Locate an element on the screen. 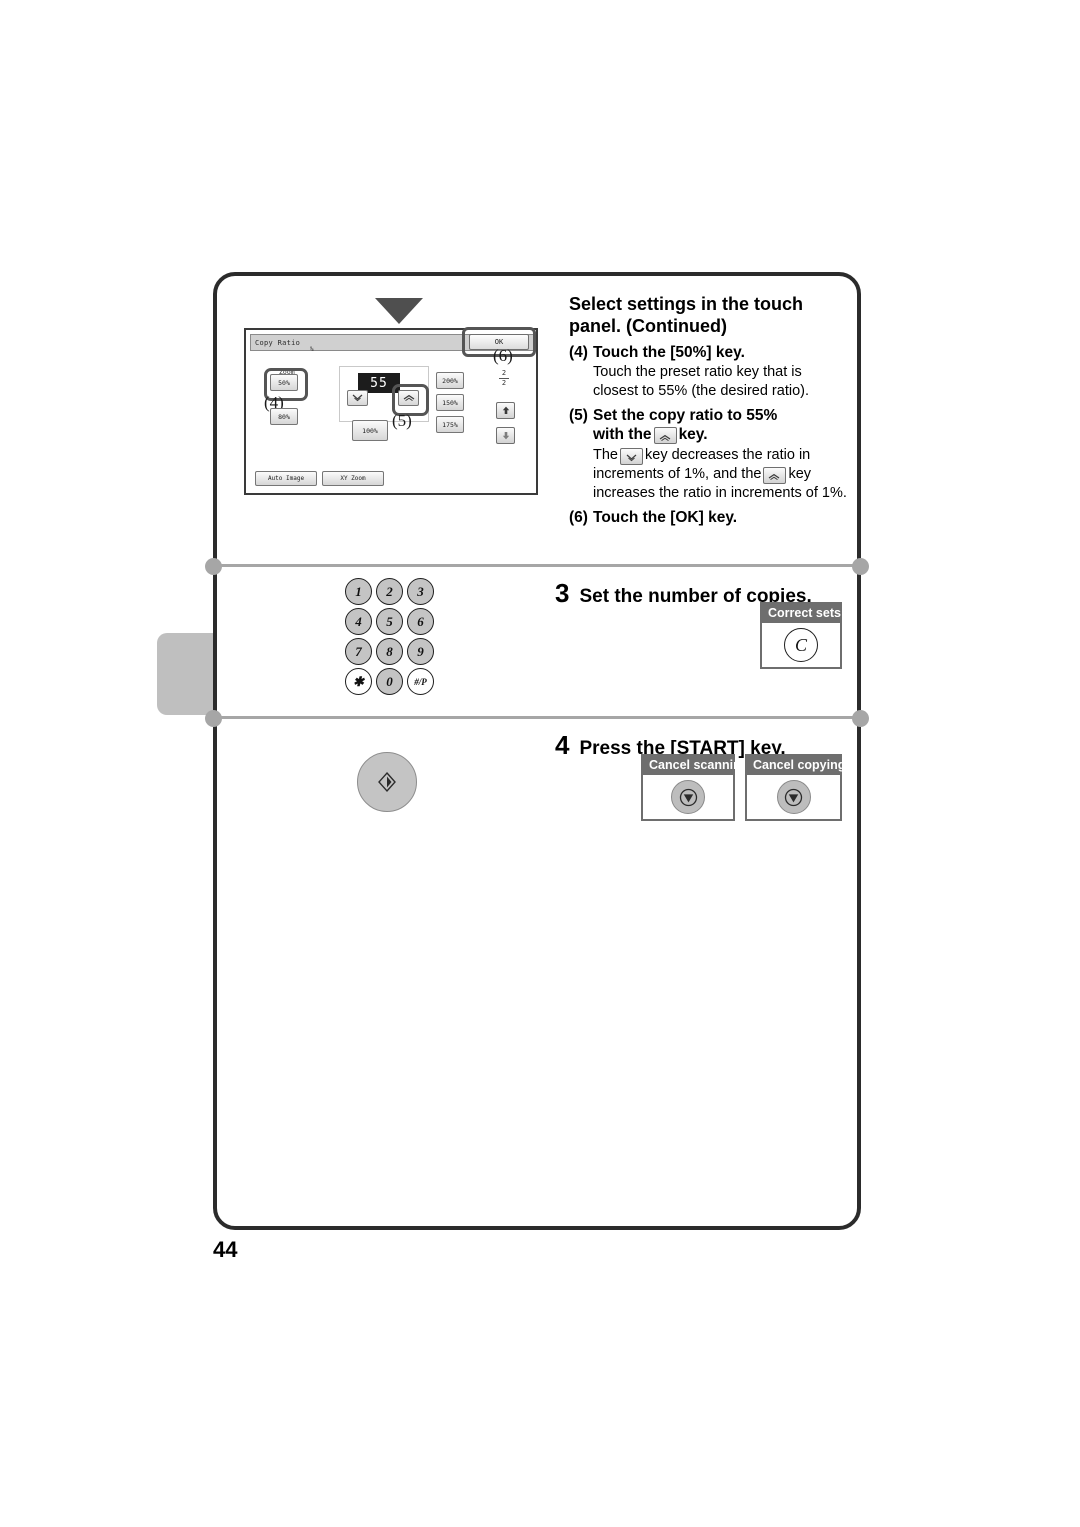 Image resolution: width=1080 pixels, height=1527 pixels. lcd-title: Copy Ratio is located at coordinates (278, 342).